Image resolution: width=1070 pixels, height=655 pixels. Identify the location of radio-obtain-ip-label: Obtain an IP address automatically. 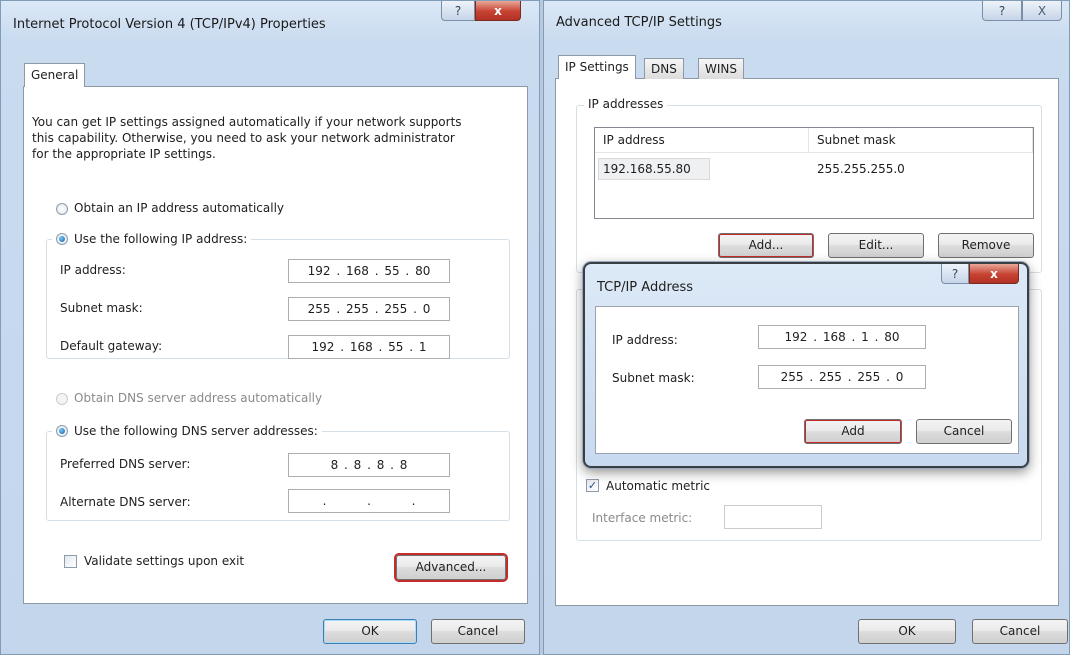
(179, 208).